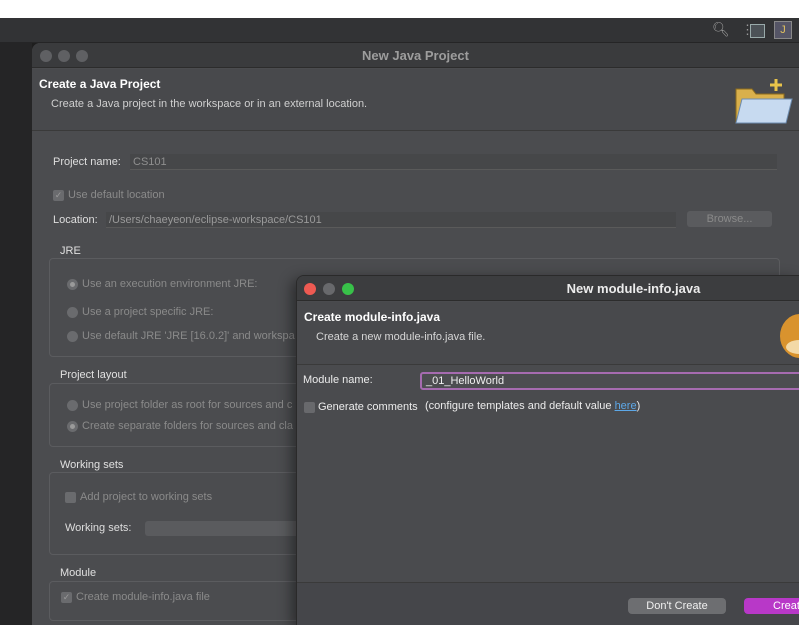  Describe the element at coordinates (93, 375) in the screenshot. I see `project-layout-group-label: Project layout` at that location.